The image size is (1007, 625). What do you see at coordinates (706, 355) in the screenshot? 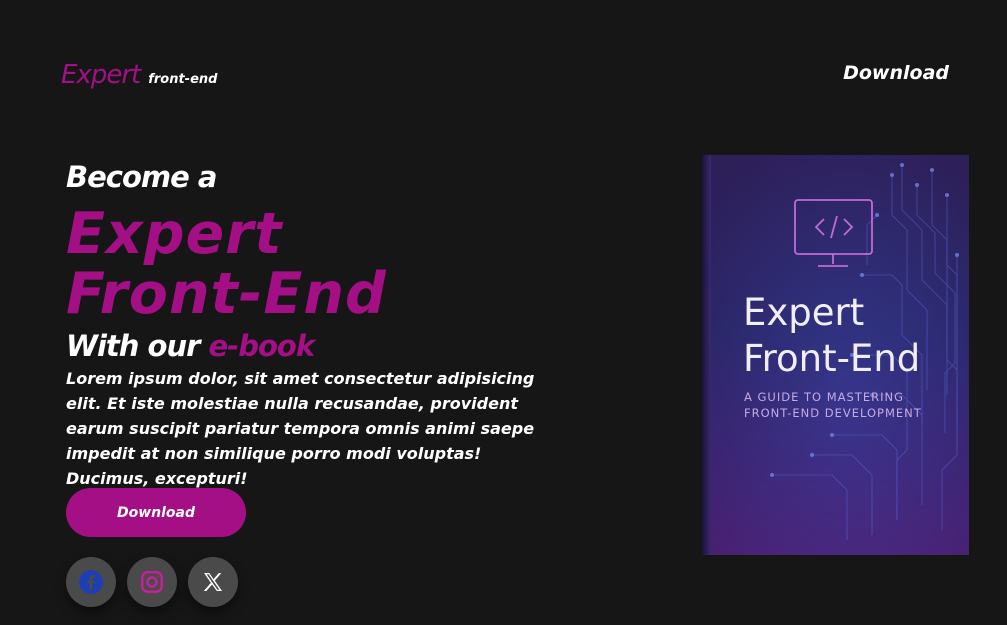
I see `book-spine` at bounding box center [706, 355].